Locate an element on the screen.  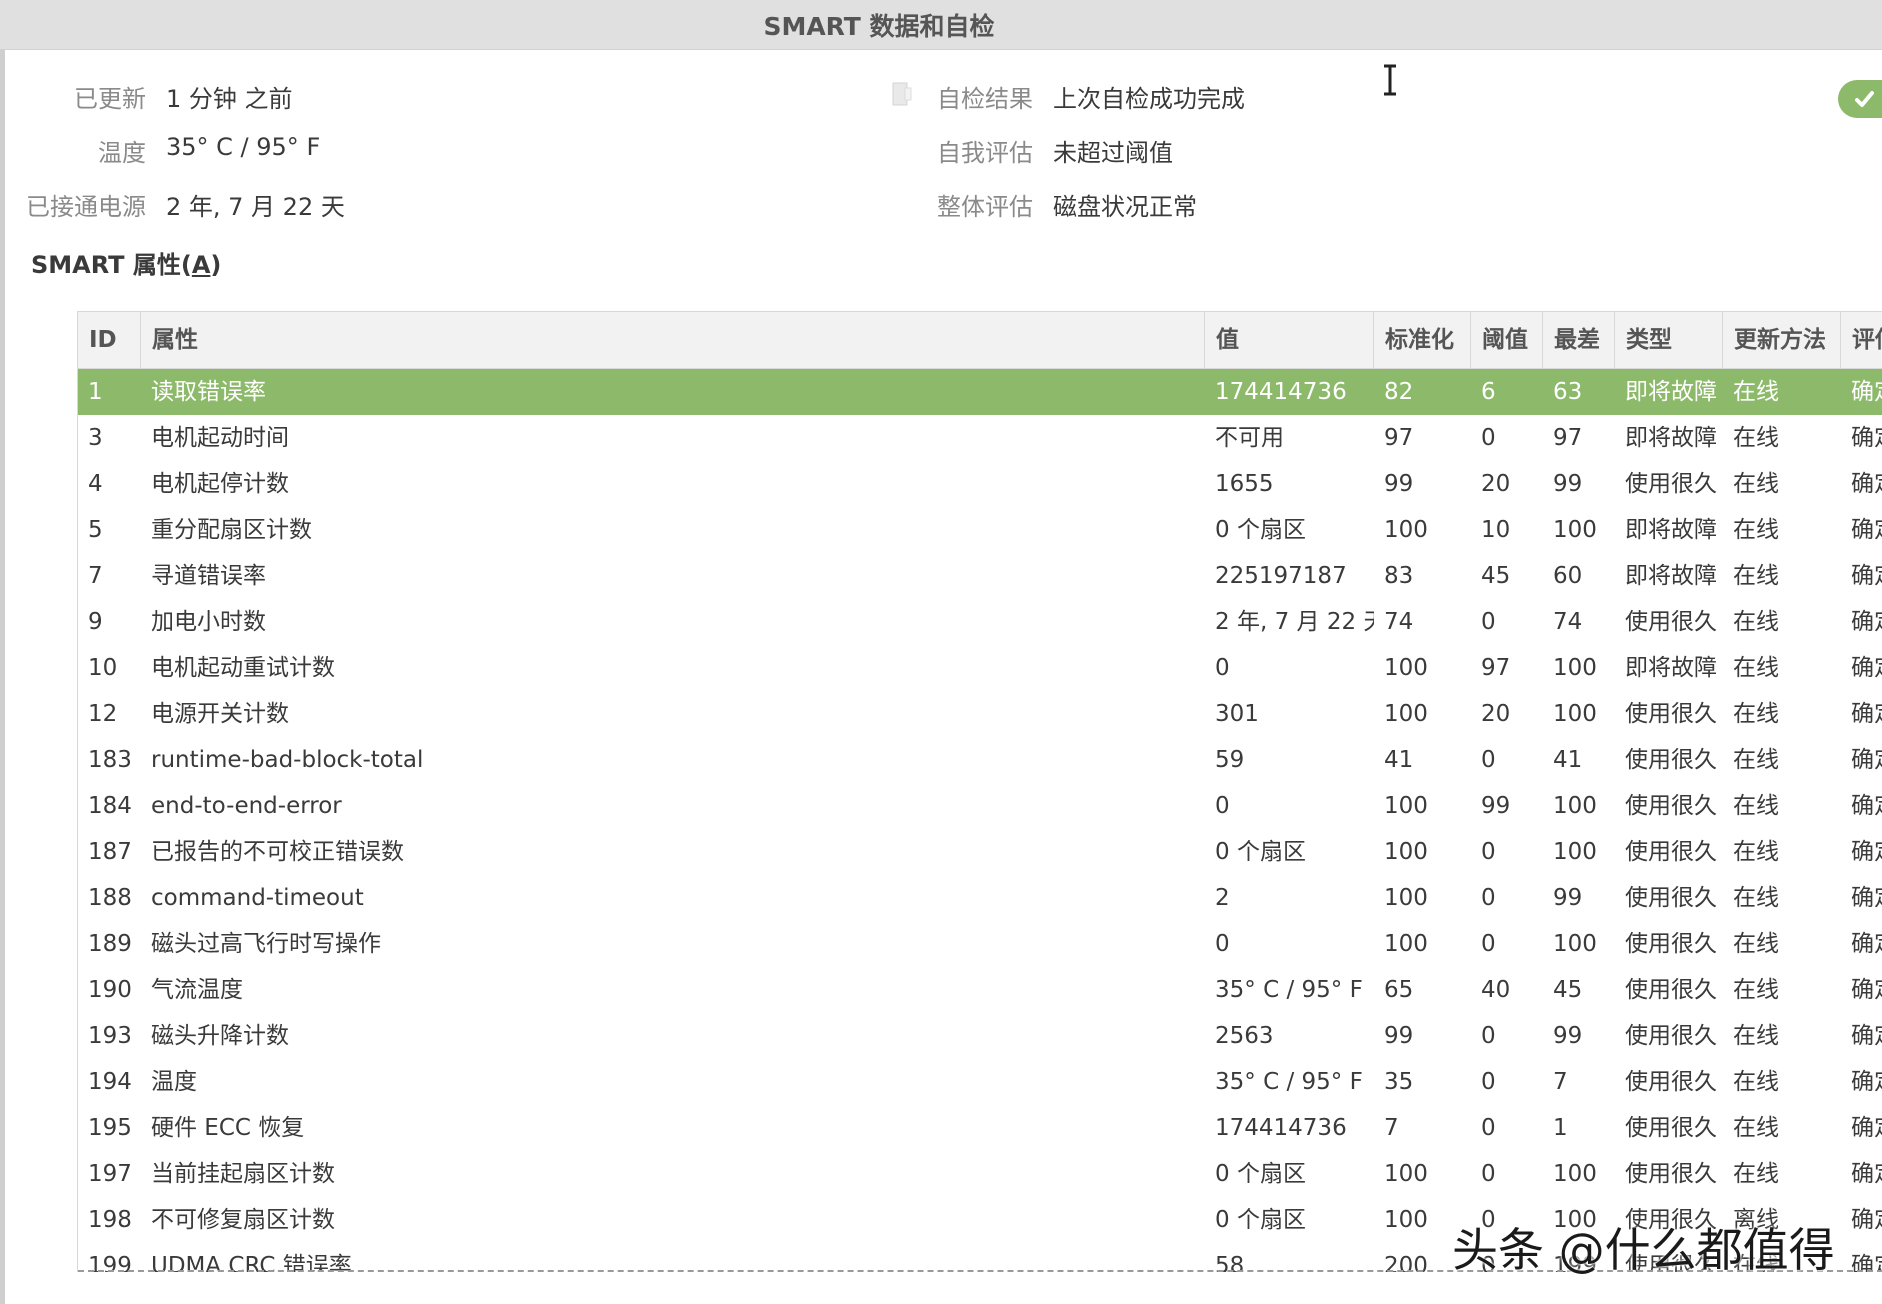
table-row: 3 电机起动时间 不可用 97 0 97 即将故障在线 确定 is located at coordinates (980, 438).